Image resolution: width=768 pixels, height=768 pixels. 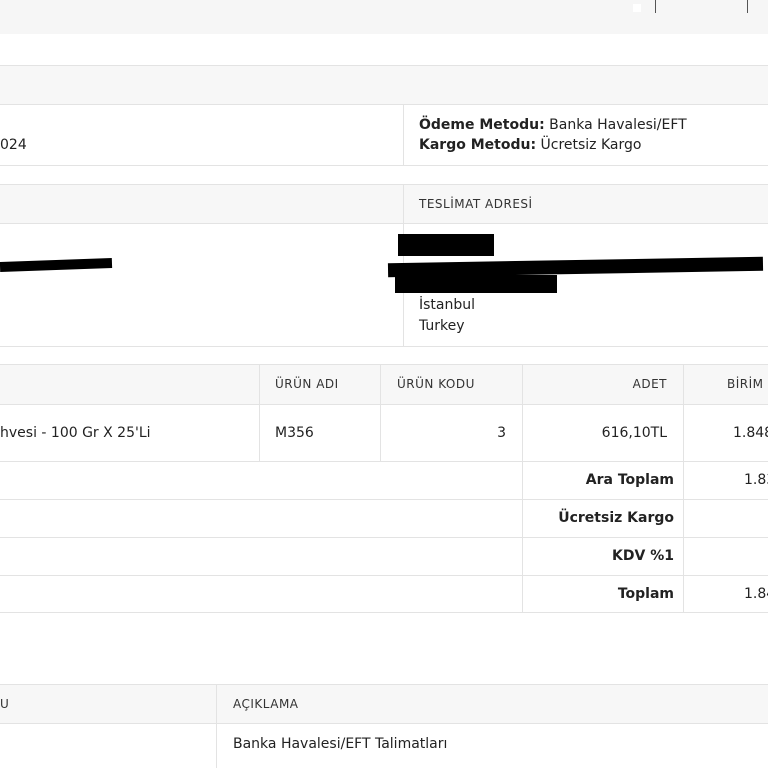 What do you see at coordinates (591, 145) in the screenshot?
I see `shipping-method-value: Ücretsiz Kargo` at bounding box center [591, 145].